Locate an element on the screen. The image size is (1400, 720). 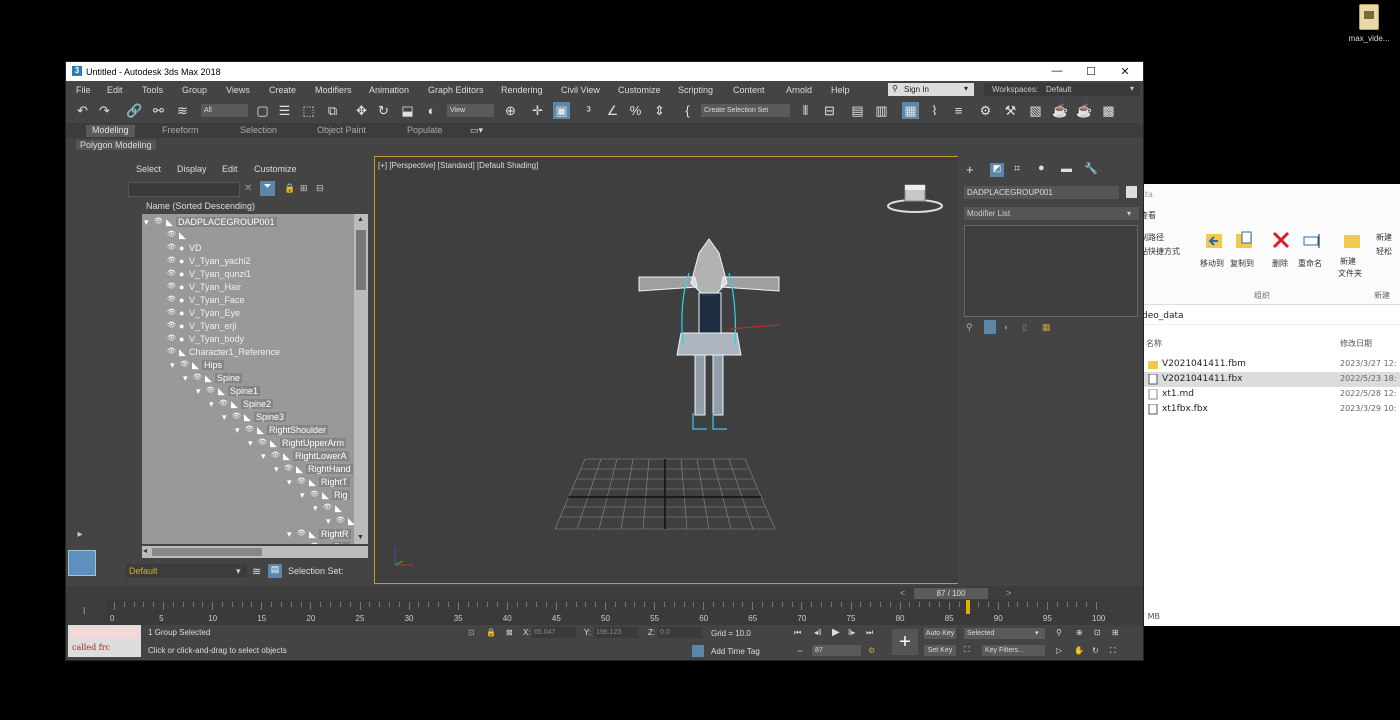
filter-active-icon: ⏷ is located at coordinates (267, 188).